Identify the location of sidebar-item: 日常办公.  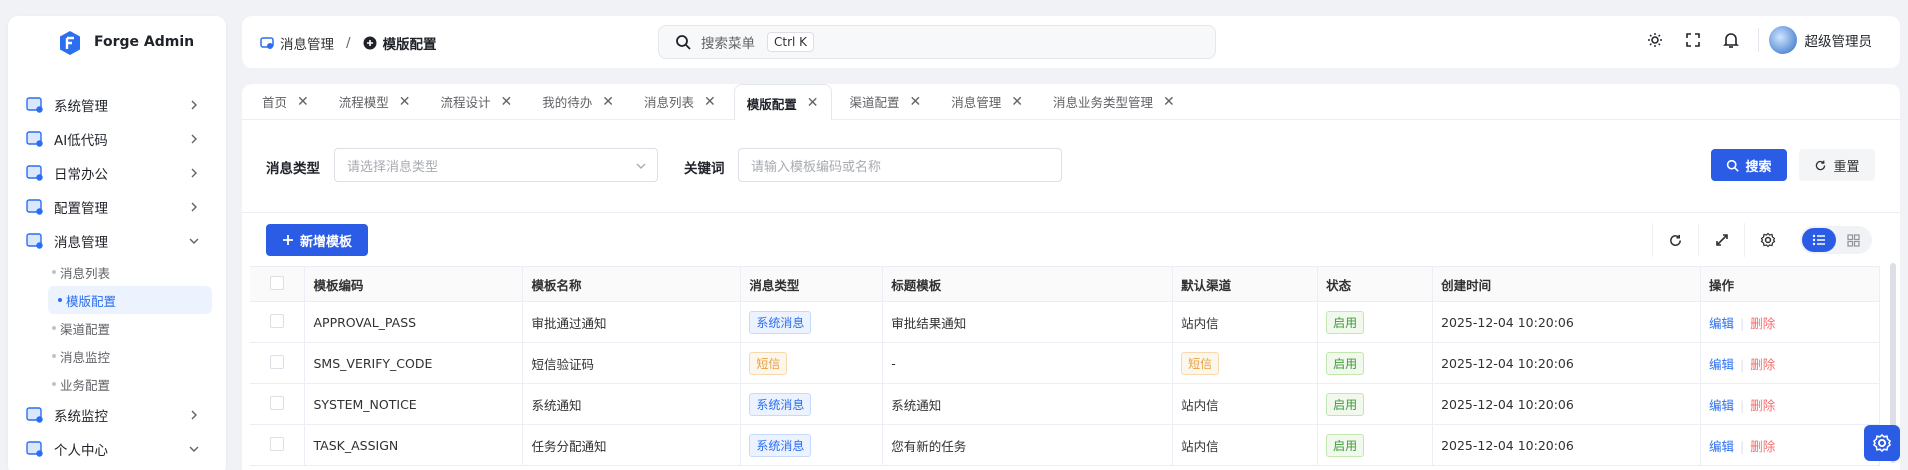
(117, 173).